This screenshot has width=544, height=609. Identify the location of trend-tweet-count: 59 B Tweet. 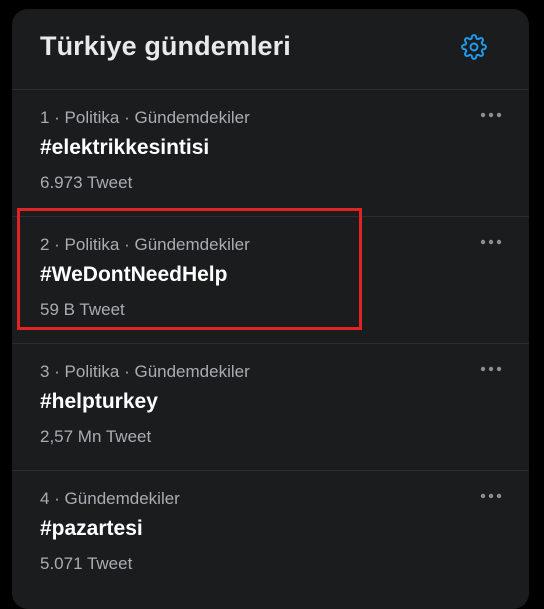
(82, 309).